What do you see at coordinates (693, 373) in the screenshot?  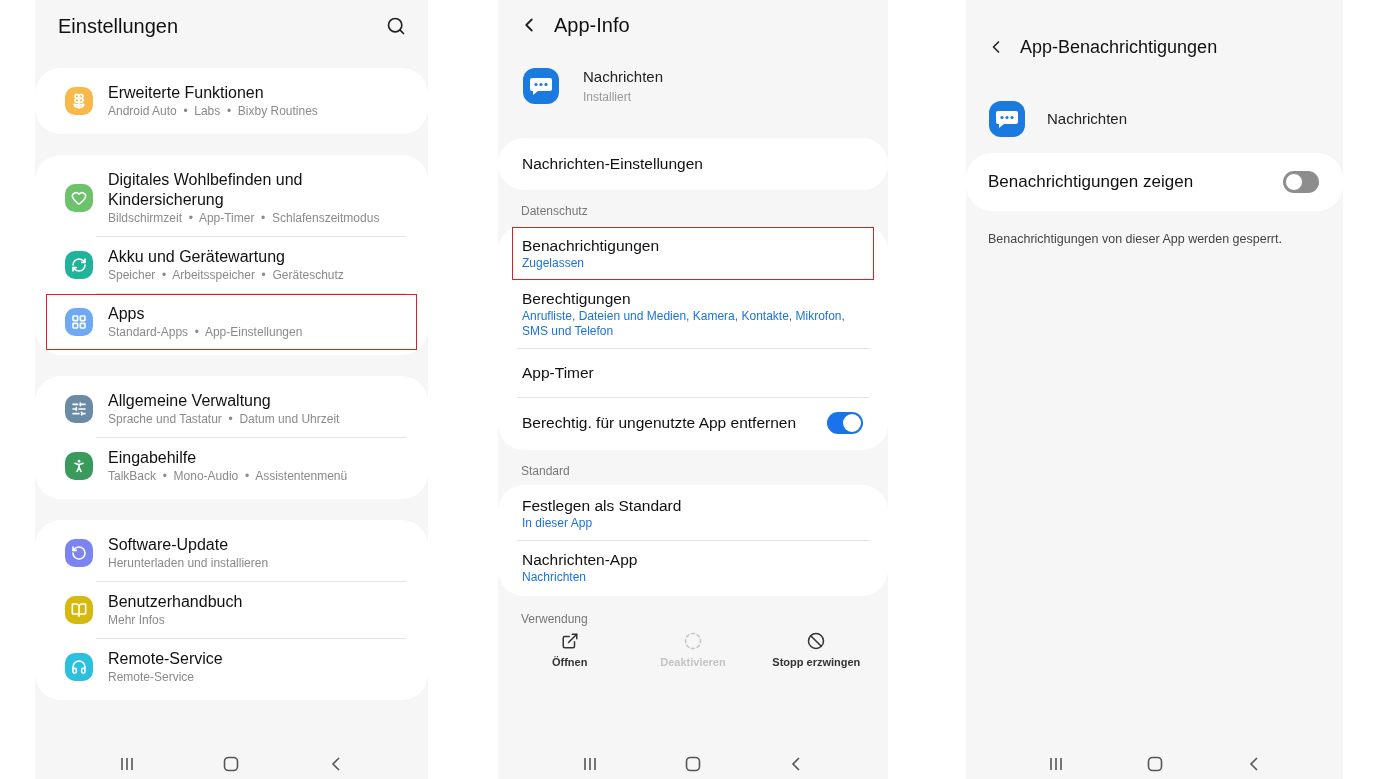 I see `settings-item: App-Timer` at bounding box center [693, 373].